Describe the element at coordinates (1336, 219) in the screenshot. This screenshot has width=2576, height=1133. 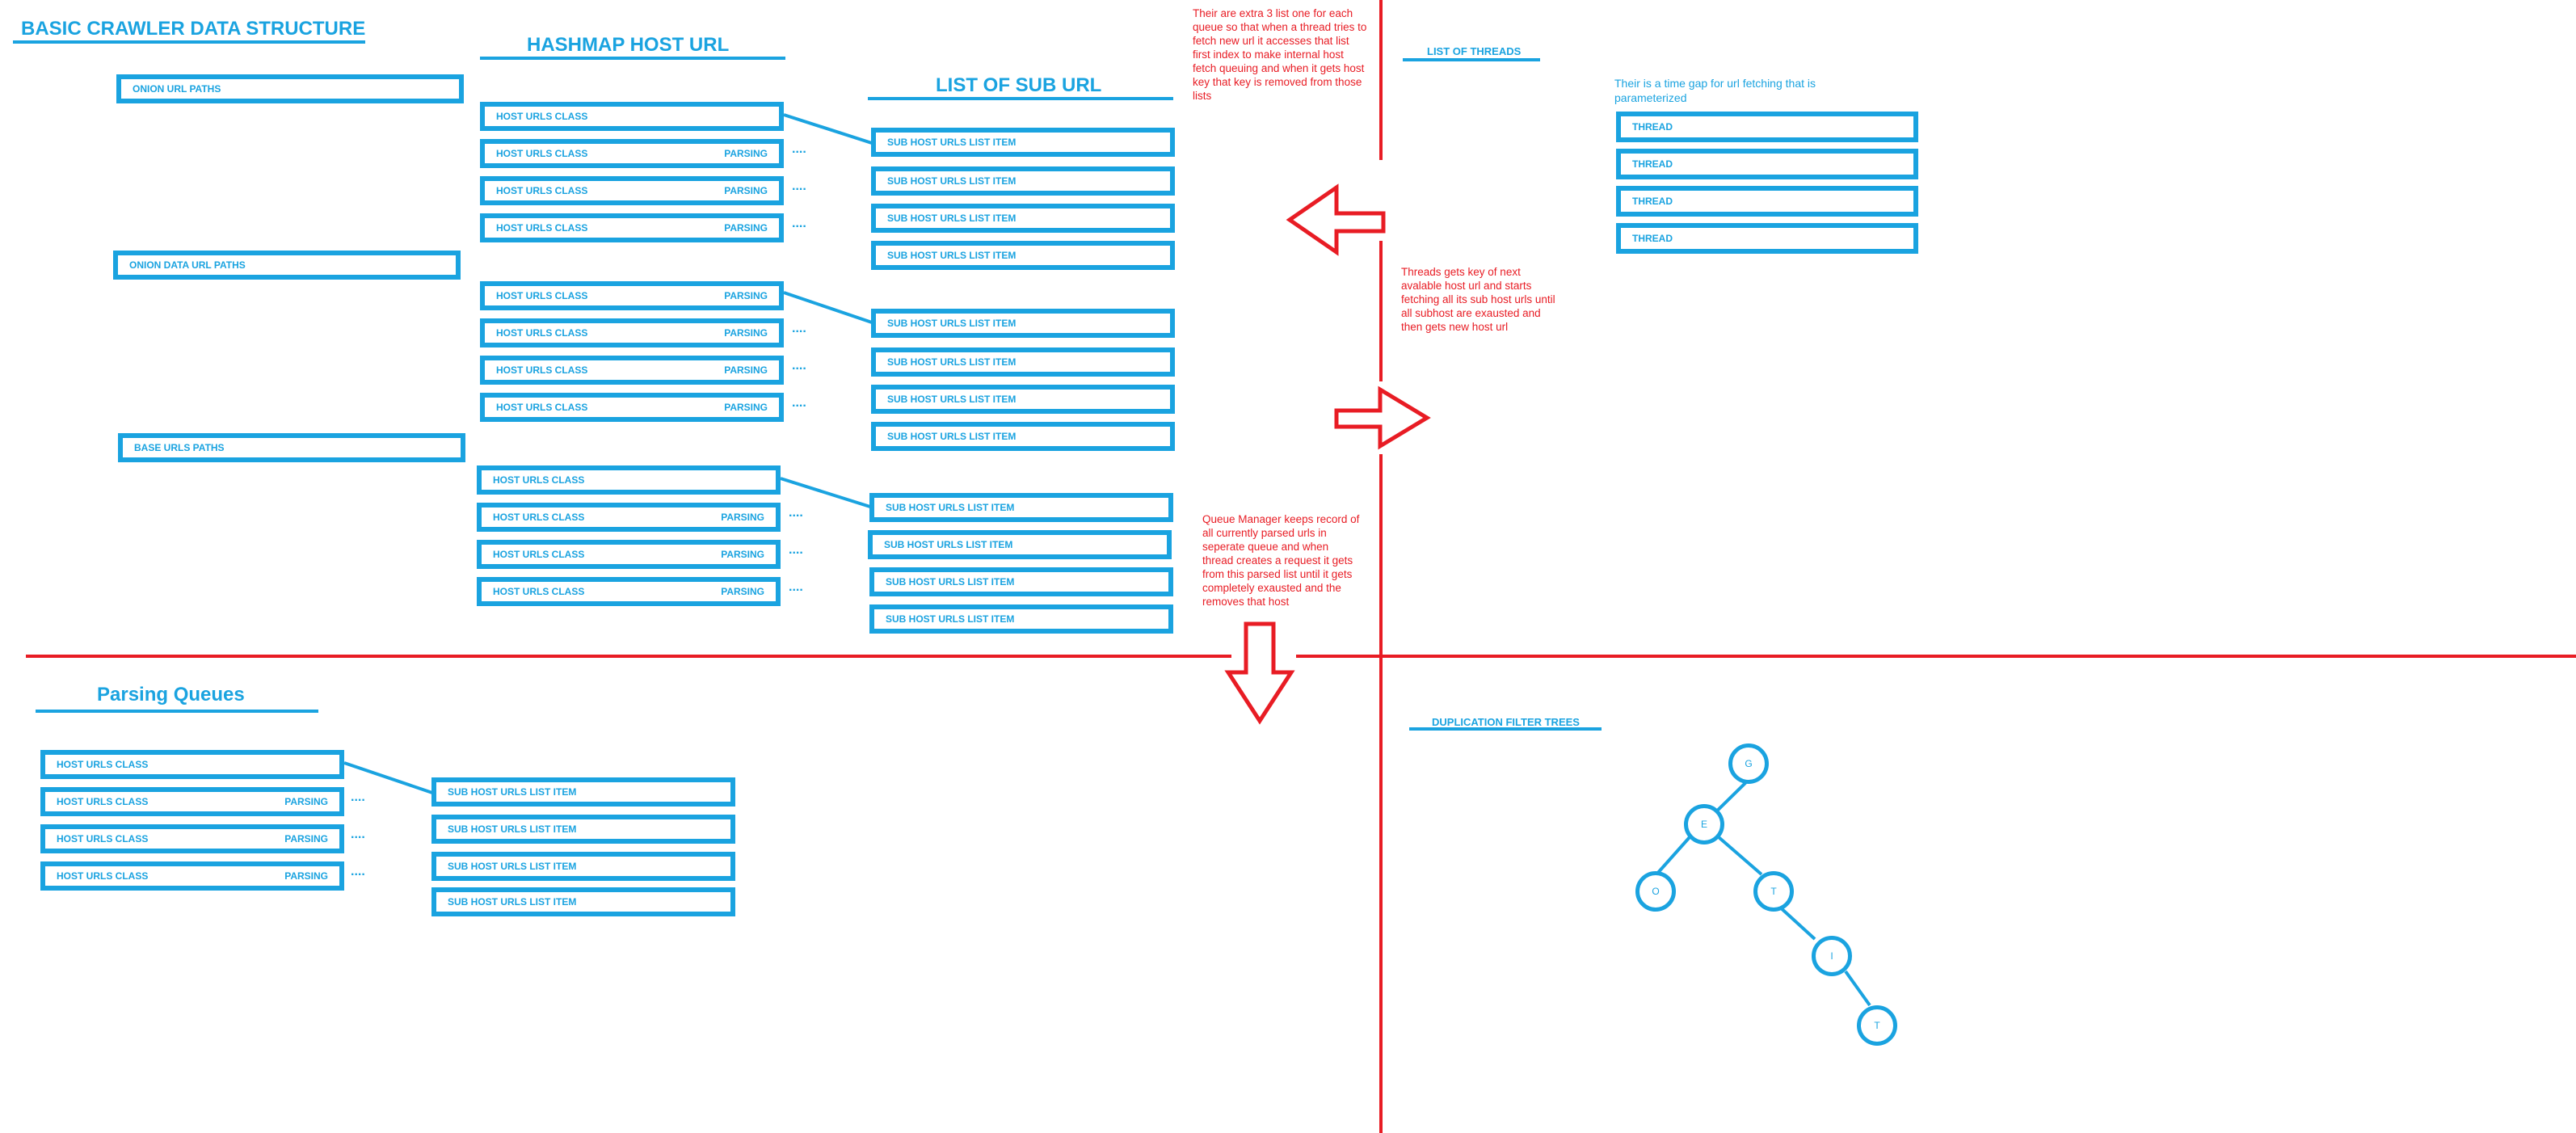
I see `arrow-left-icon` at that location.